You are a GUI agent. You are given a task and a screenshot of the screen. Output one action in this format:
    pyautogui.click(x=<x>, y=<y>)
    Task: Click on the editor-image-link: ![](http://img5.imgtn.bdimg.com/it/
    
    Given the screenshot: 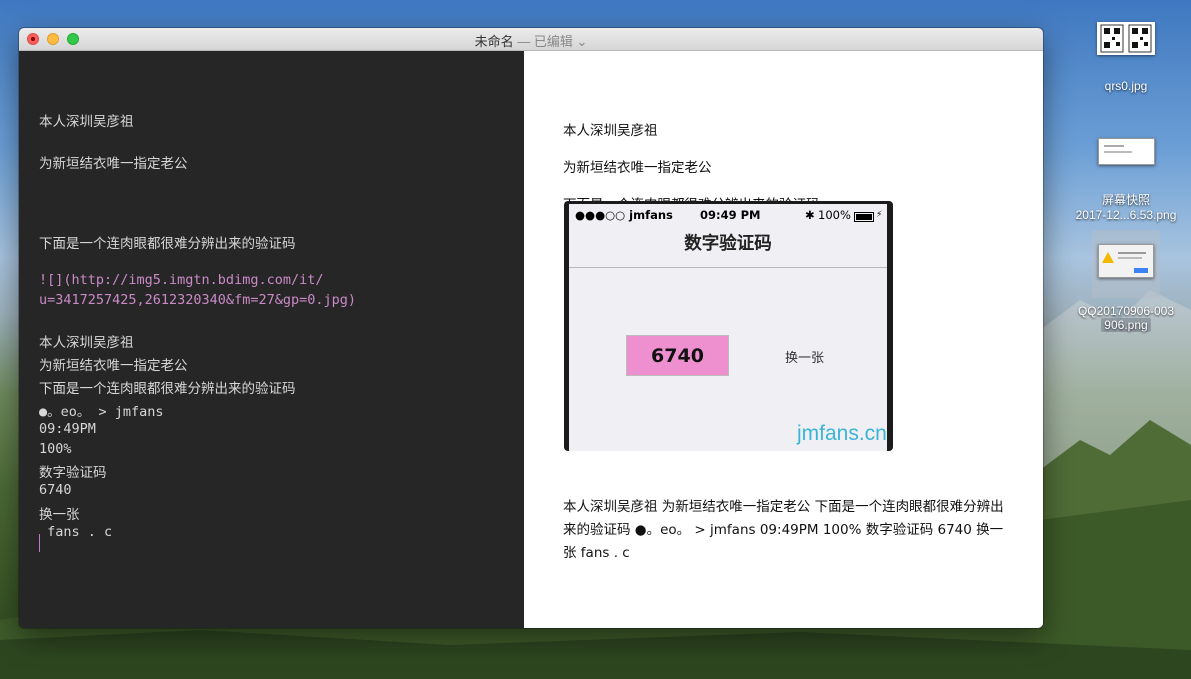 What is the action you would take?
    pyautogui.click(x=181, y=280)
    